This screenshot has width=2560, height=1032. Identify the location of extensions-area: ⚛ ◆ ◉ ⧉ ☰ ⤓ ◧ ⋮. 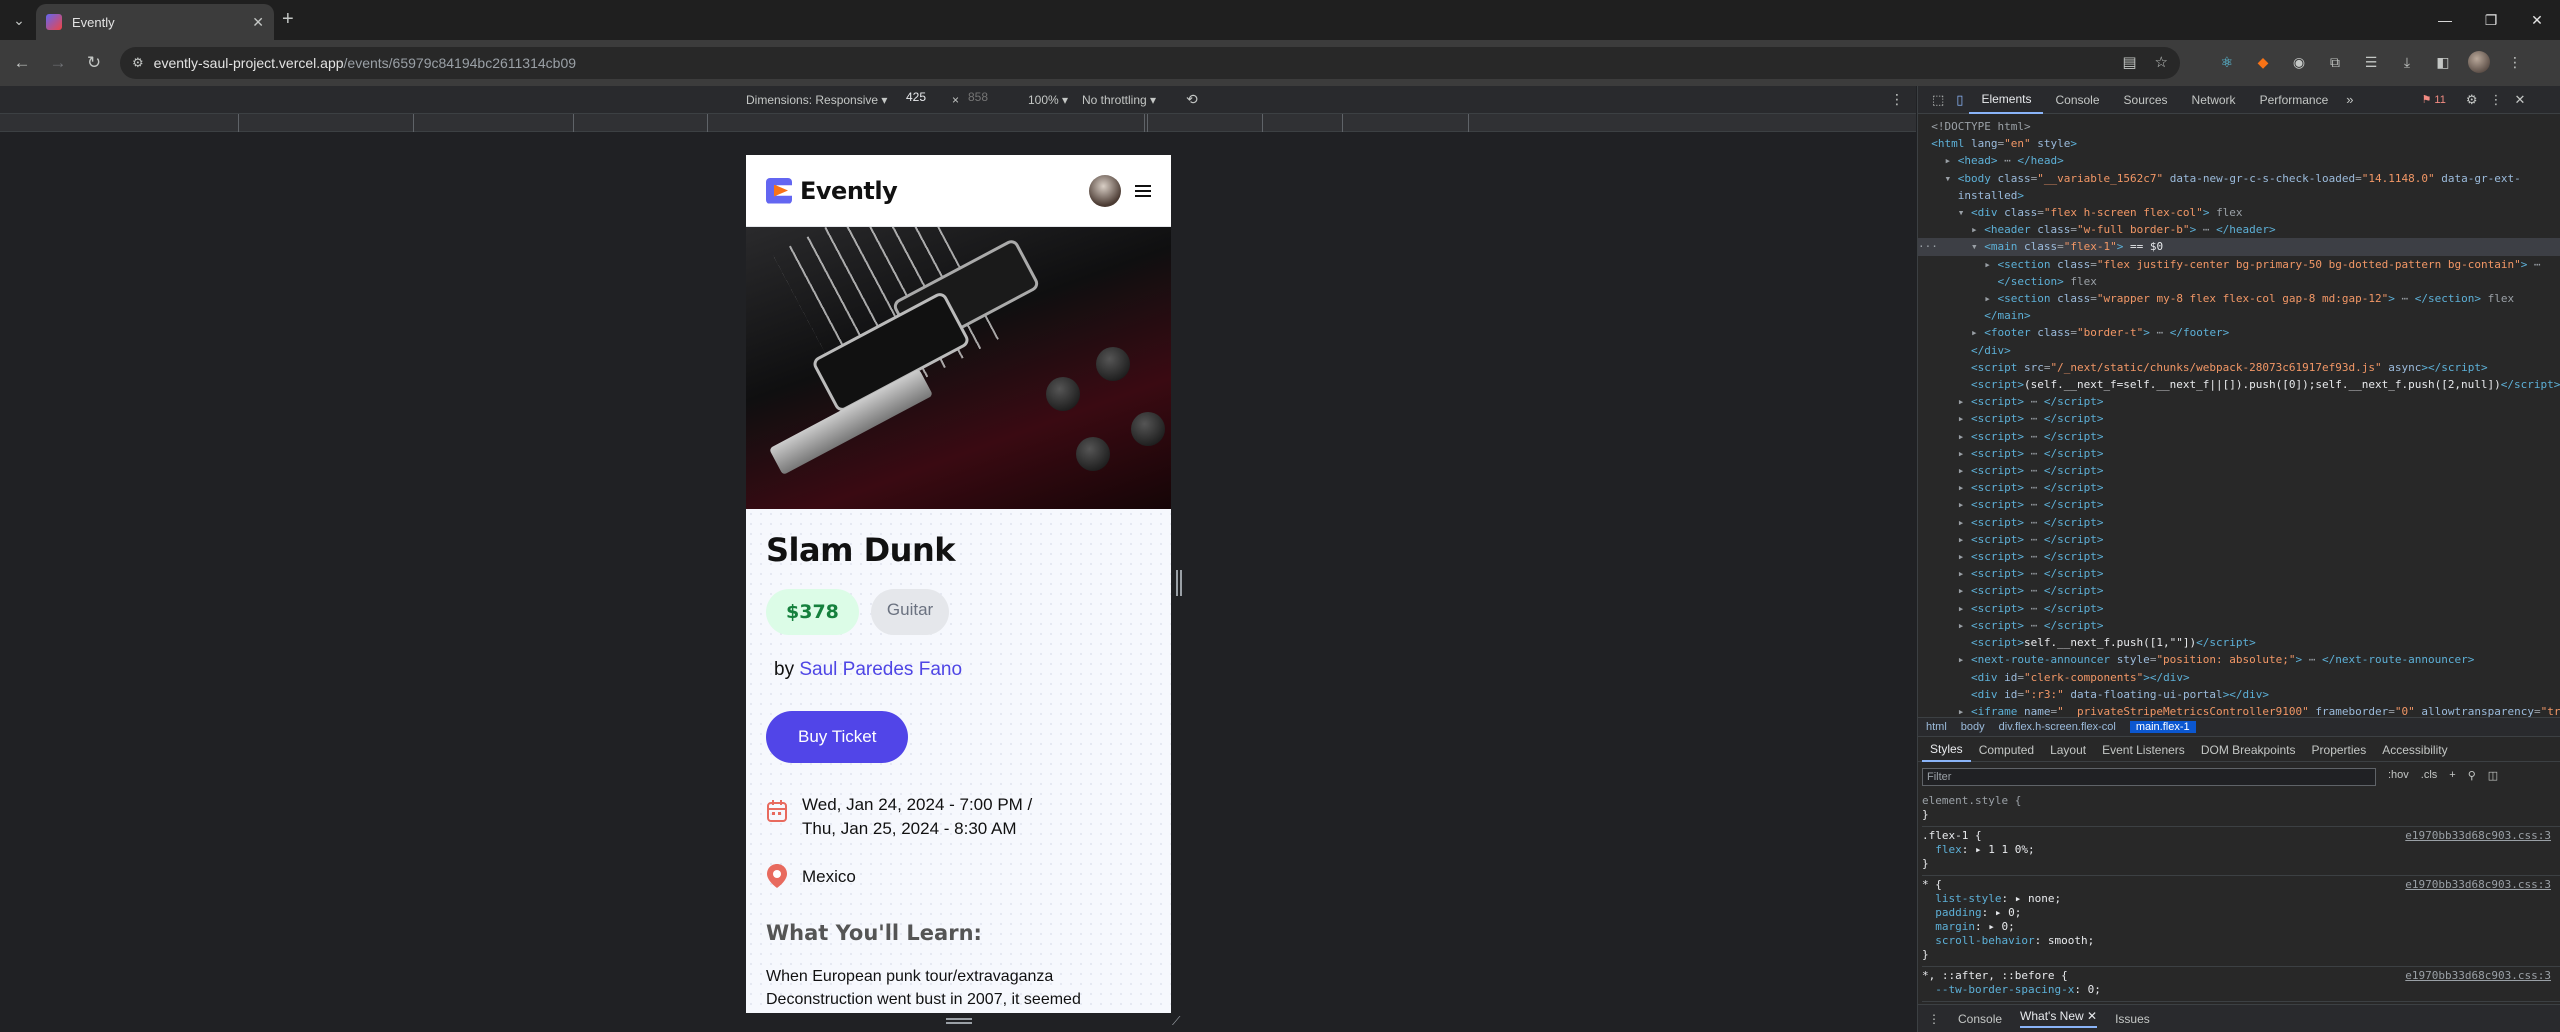
(2371, 62).